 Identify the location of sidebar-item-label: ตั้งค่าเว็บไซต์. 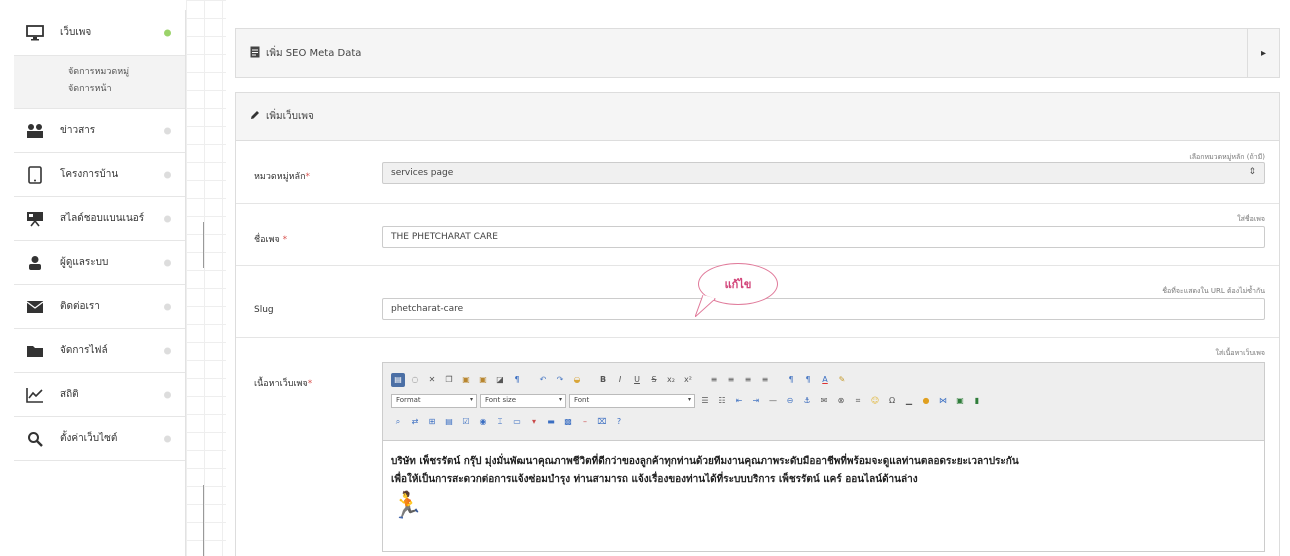
(89, 438).